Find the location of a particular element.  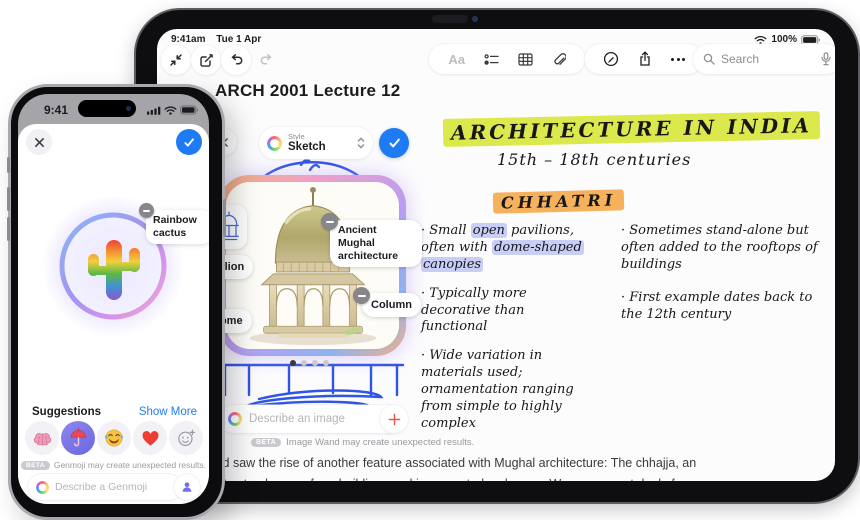

laughing-crying-emoji is located at coordinates (114, 438).